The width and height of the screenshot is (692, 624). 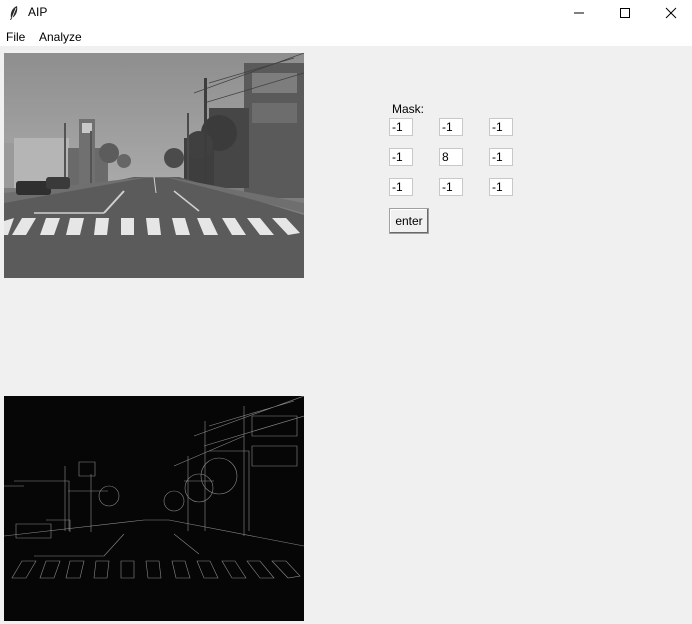 What do you see at coordinates (38, 12) in the screenshot?
I see `window-title: AIP` at bounding box center [38, 12].